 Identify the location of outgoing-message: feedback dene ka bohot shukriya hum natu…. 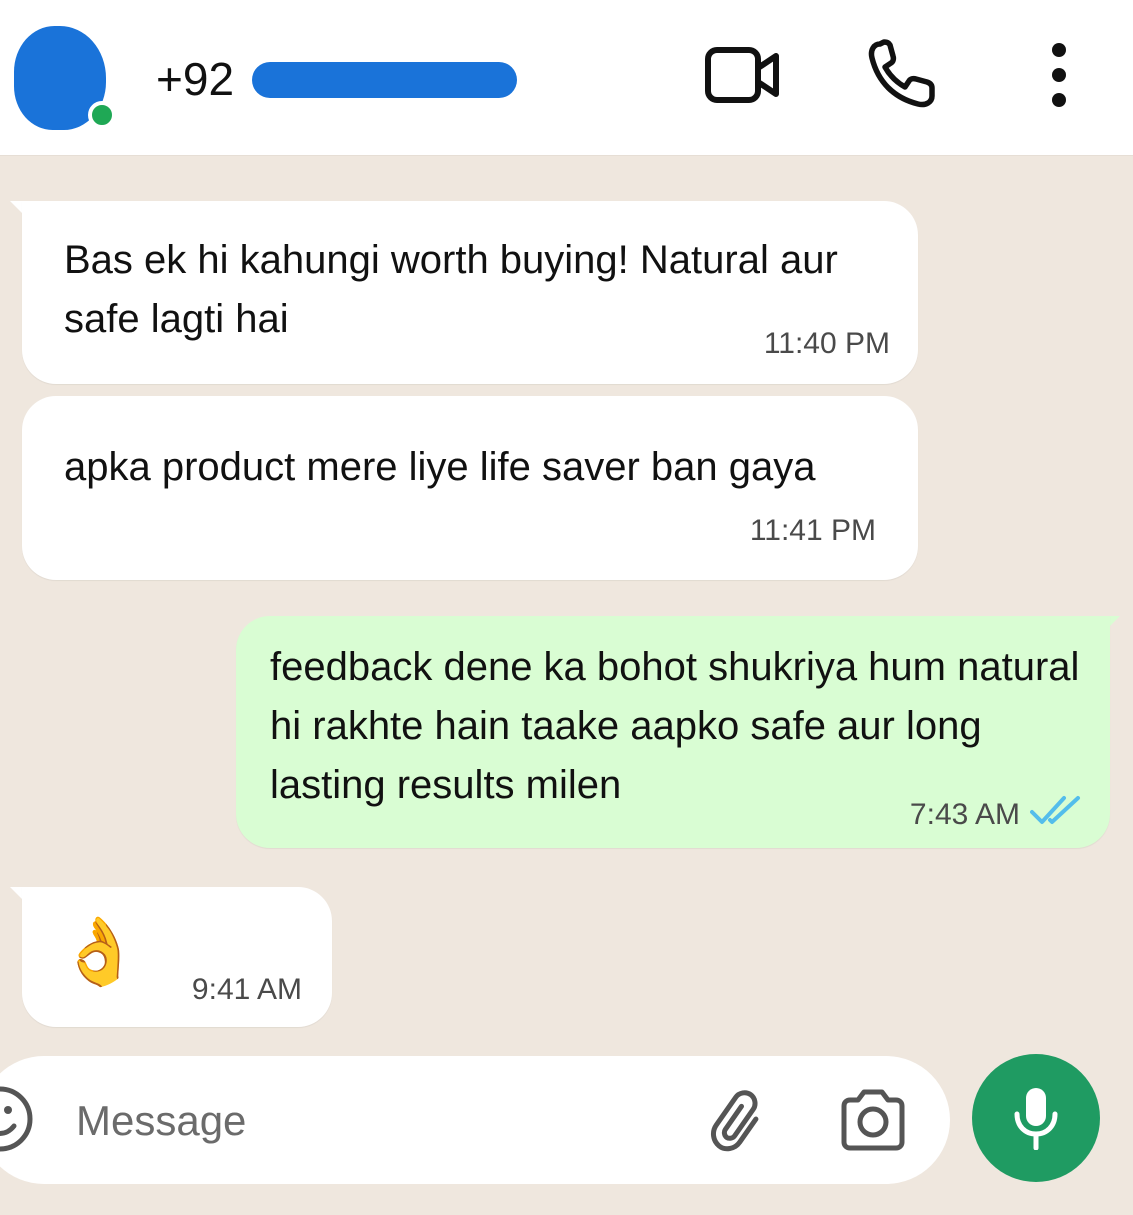
(673, 732).